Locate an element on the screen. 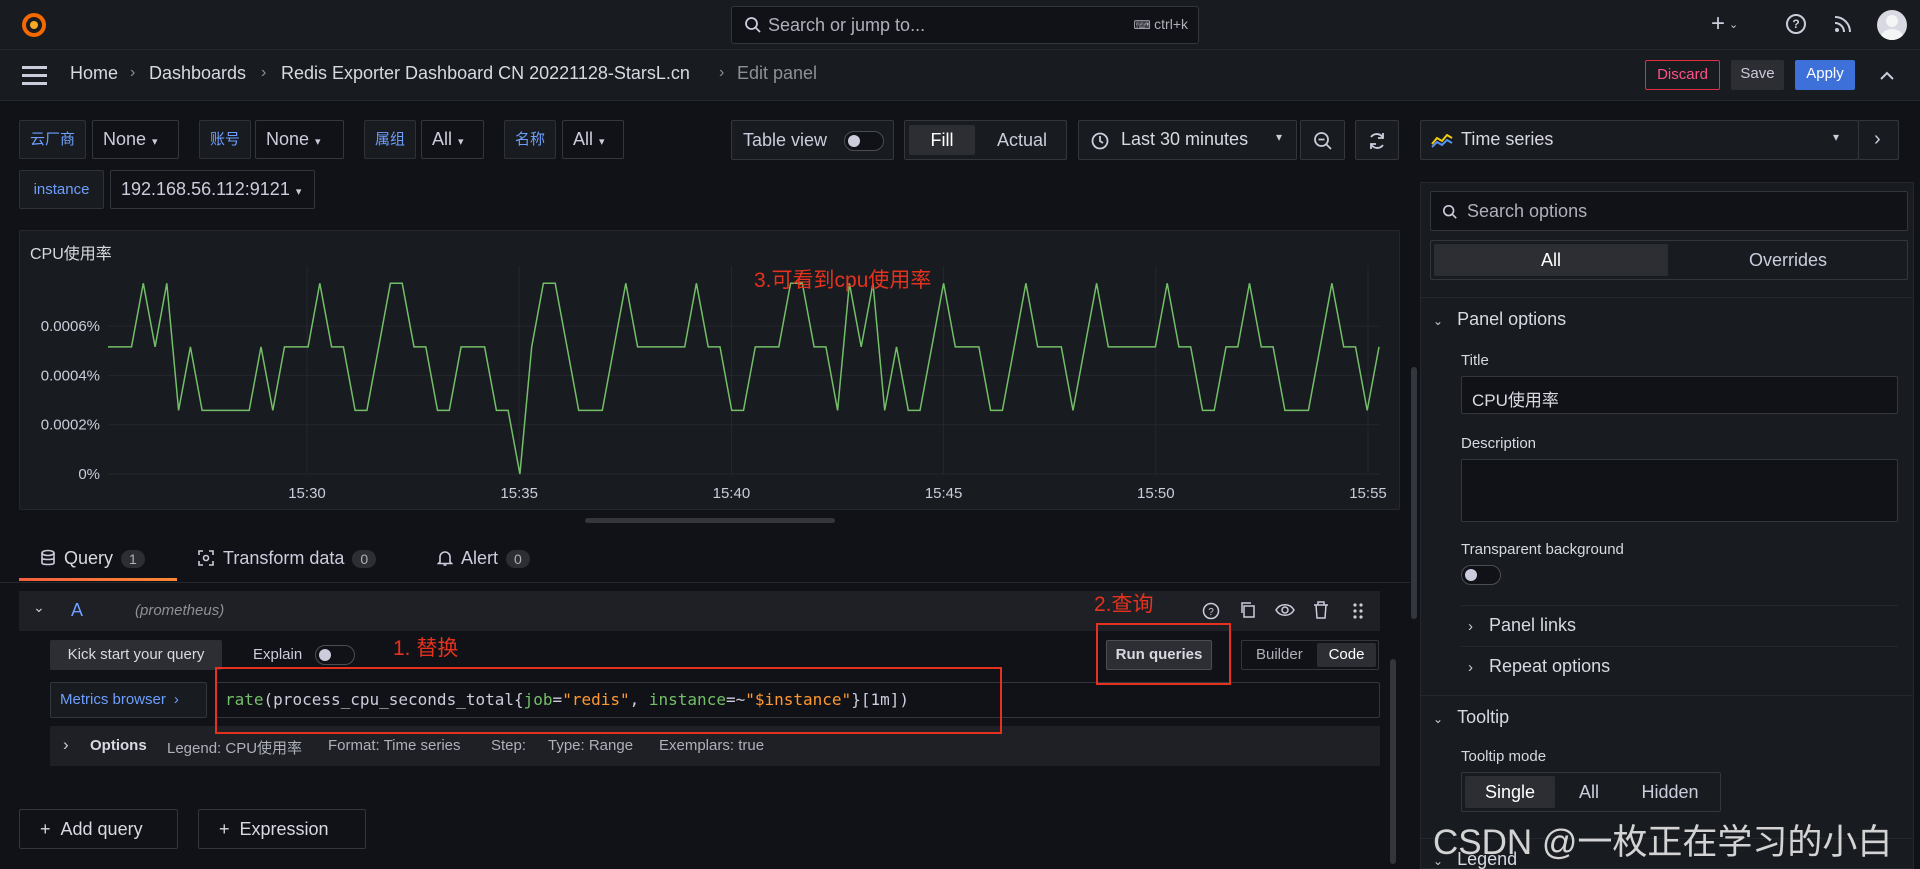 This screenshot has height=869, width=1920. explain-toggle is located at coordinates (335, 655).